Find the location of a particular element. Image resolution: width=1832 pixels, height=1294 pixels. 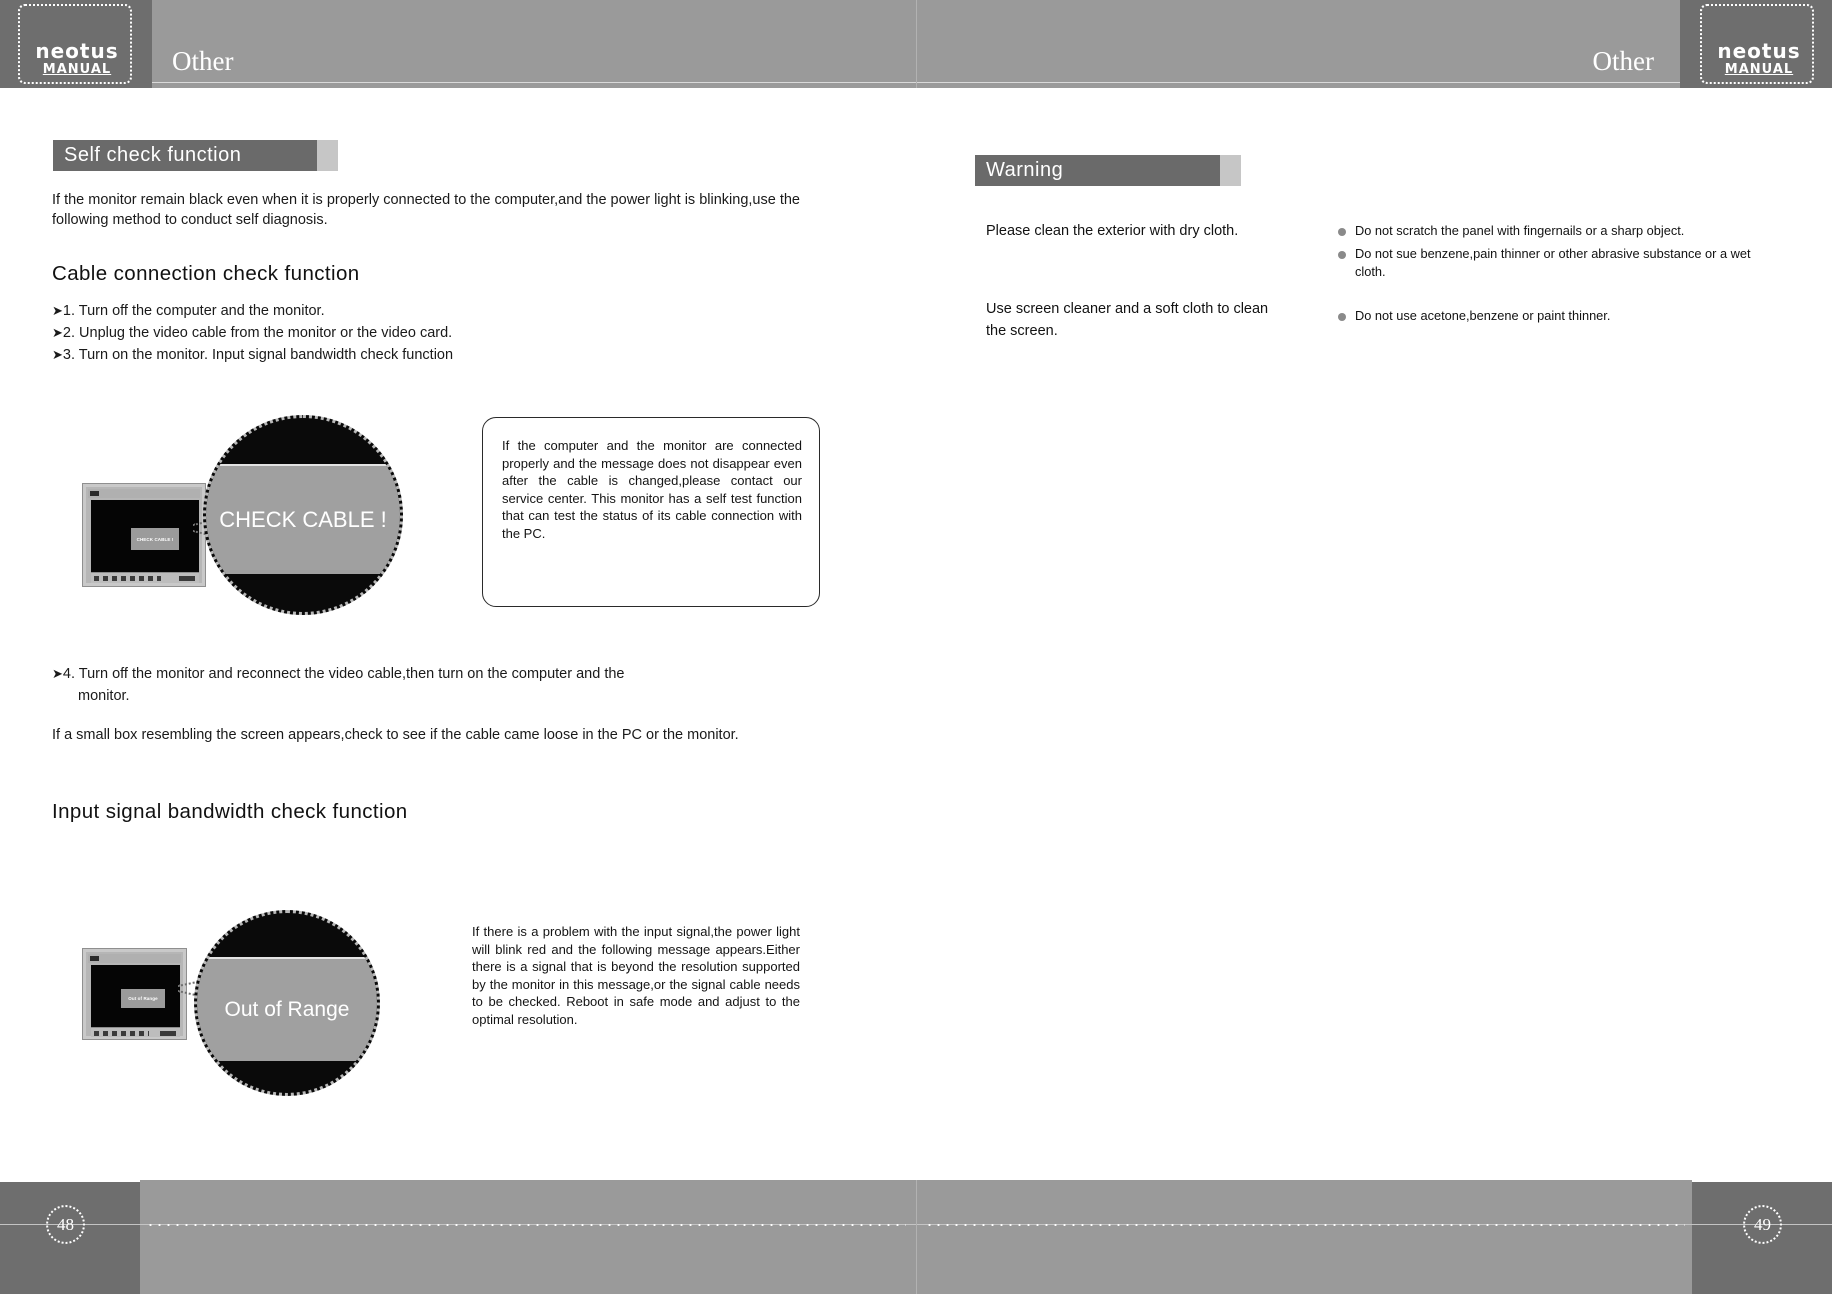

footer-center-divider is located at coordinates (916, 1237).